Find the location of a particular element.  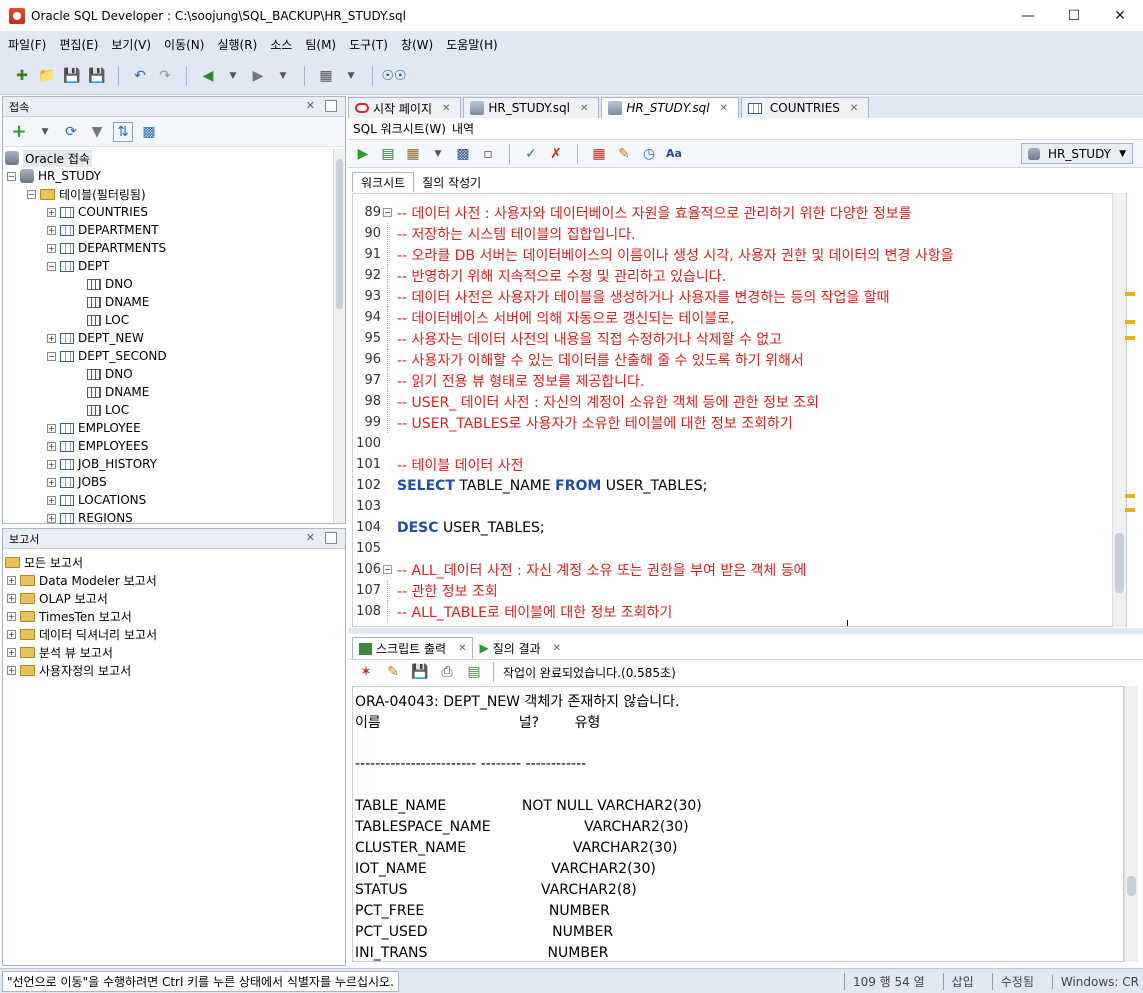

sql-tuning-icon: ▫ is located at coordinates (488, 154).